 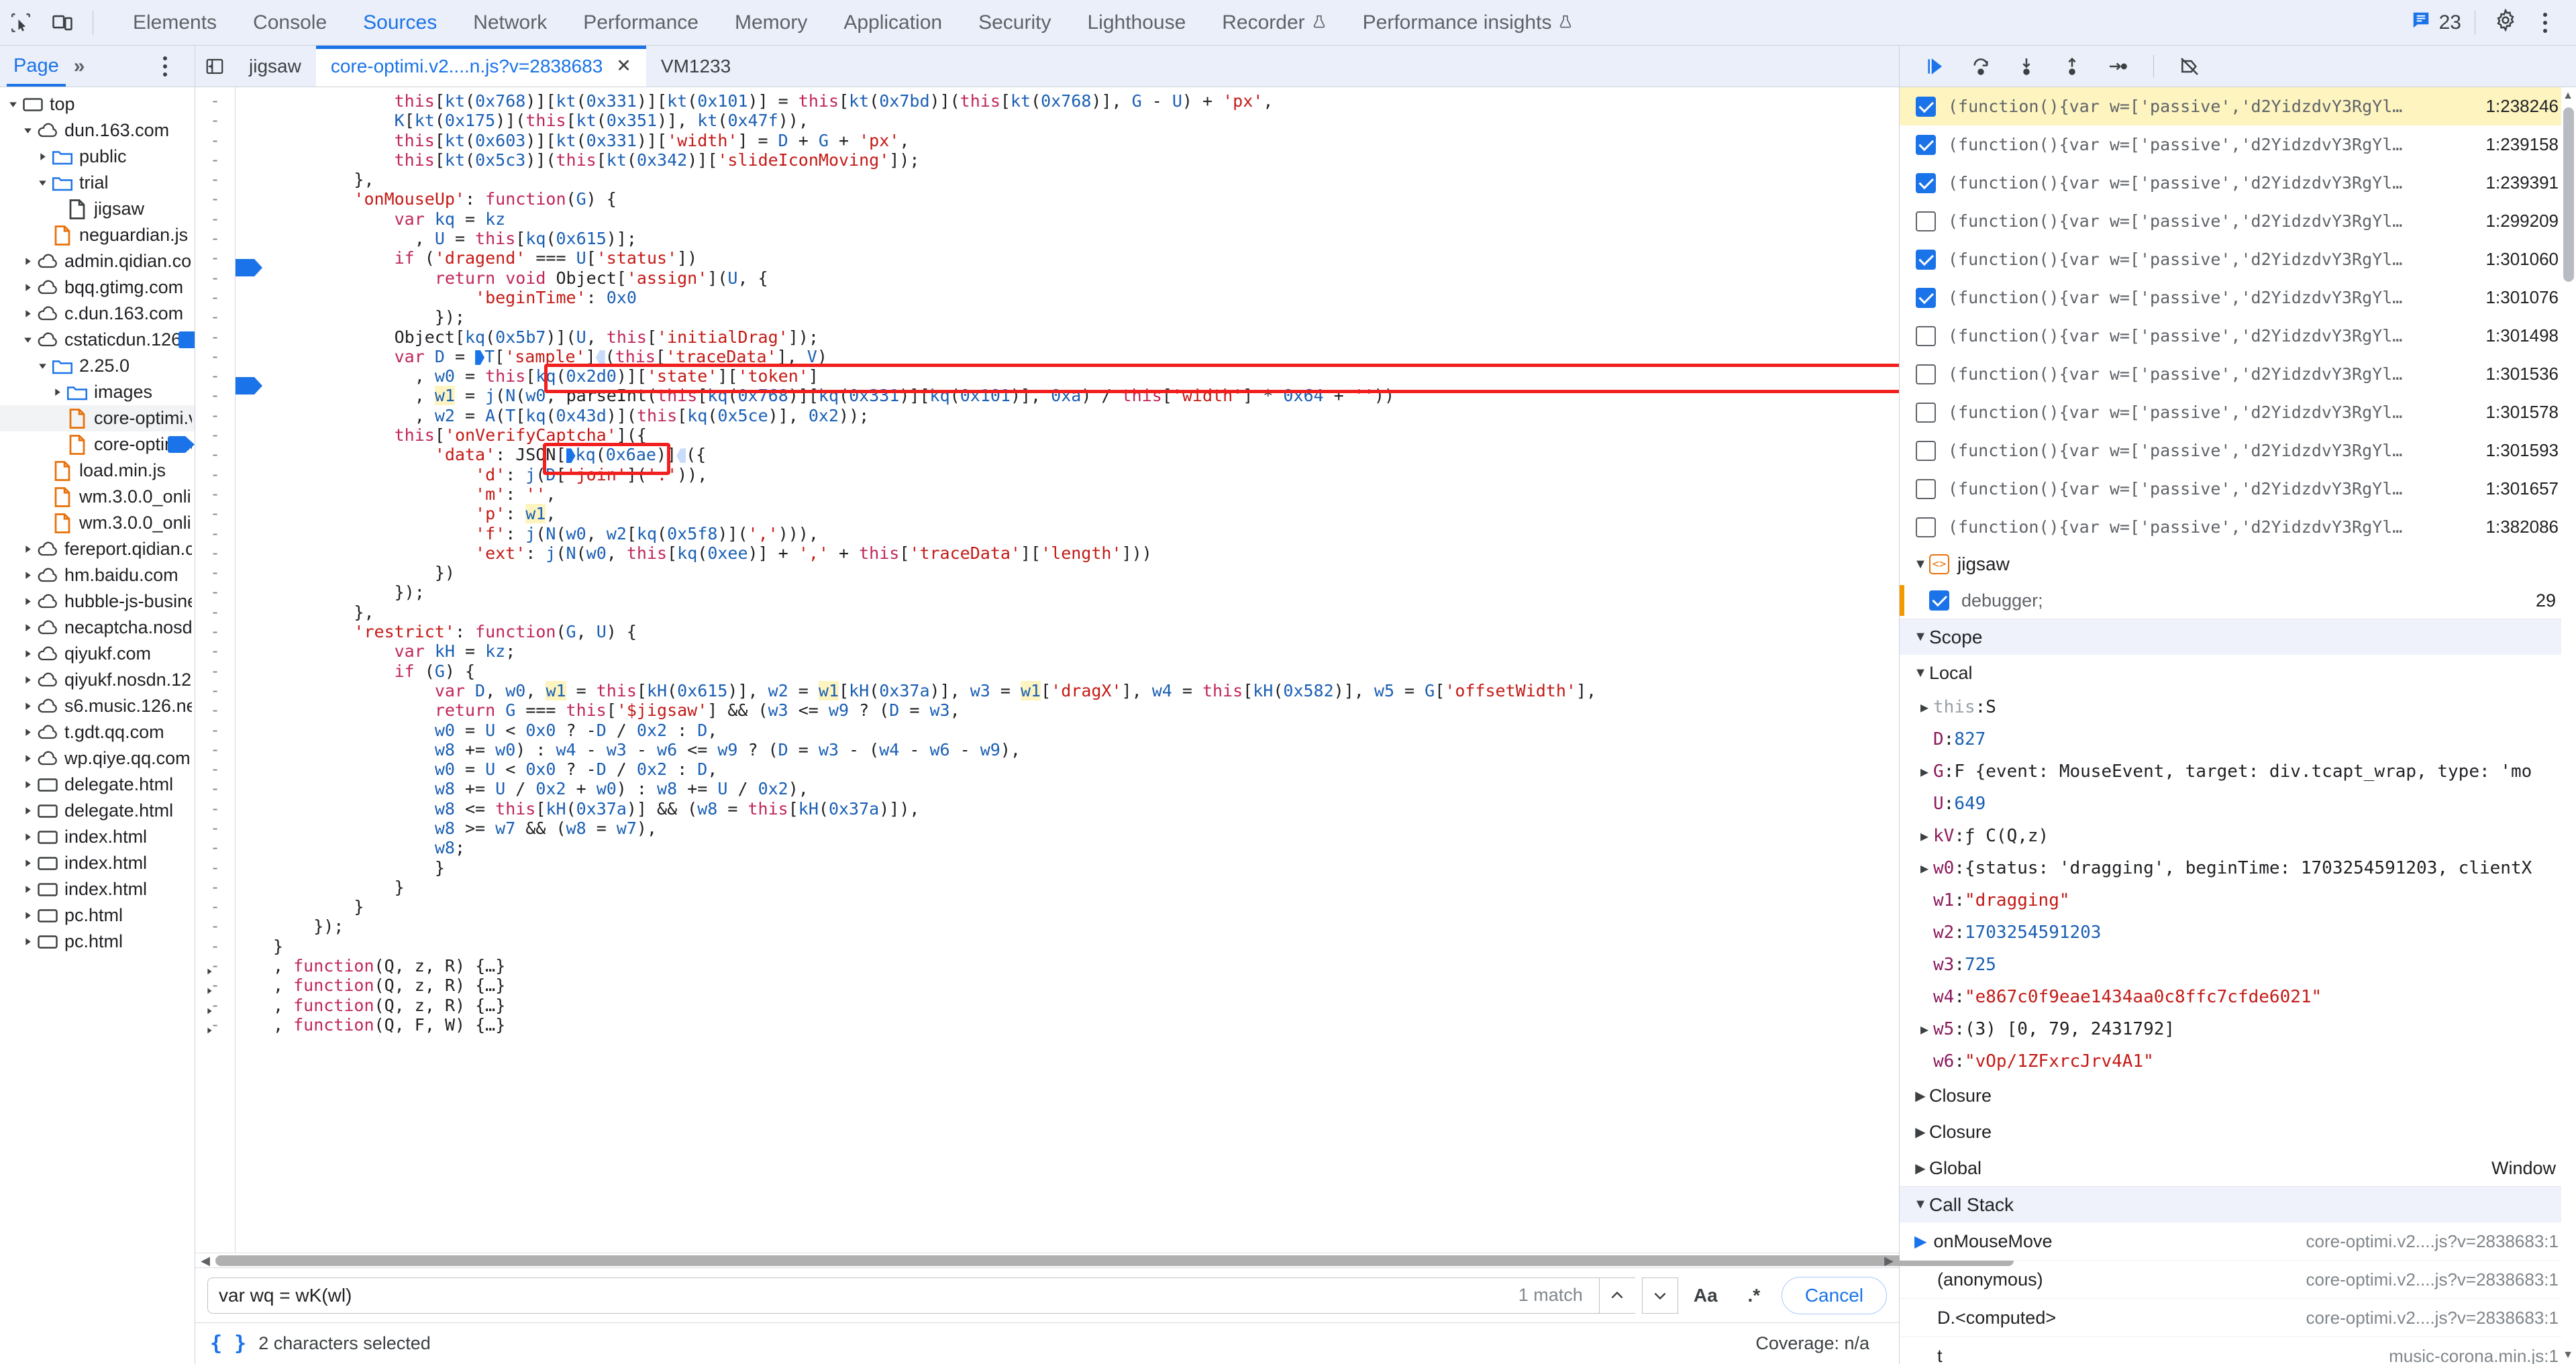 I want to click on tree-item-qiyukf-com: qiyukf.com, so click(x=97, y=654).